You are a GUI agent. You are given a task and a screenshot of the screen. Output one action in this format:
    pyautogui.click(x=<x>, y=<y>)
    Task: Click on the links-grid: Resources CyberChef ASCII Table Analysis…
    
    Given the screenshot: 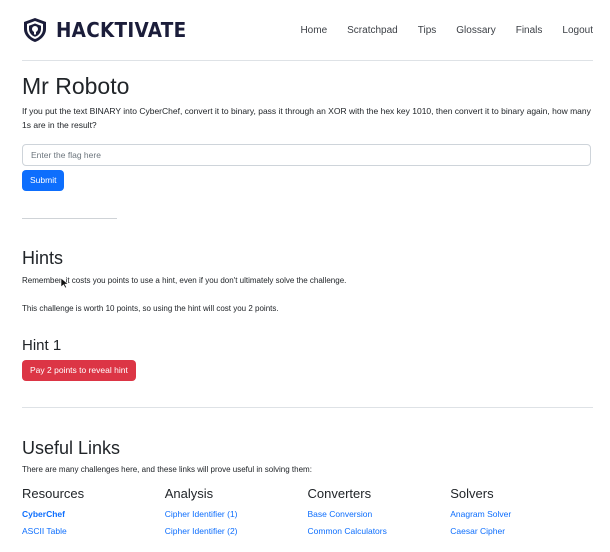 What is the action you would take?
    pyautogui.click(x=307, y=513)
    